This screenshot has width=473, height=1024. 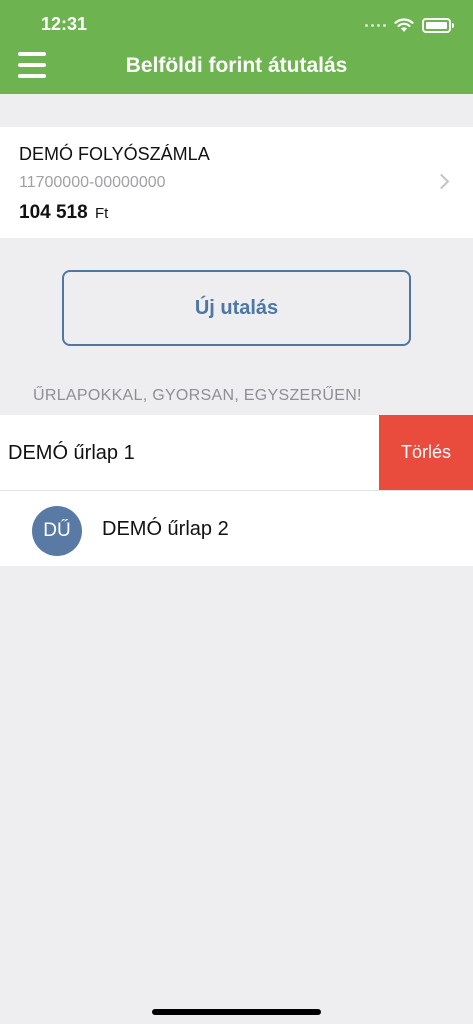 What do you see at coordinates (441, 181) in the screenshot?
I see `chevron-right-icon` at bounding box center [441, 181].